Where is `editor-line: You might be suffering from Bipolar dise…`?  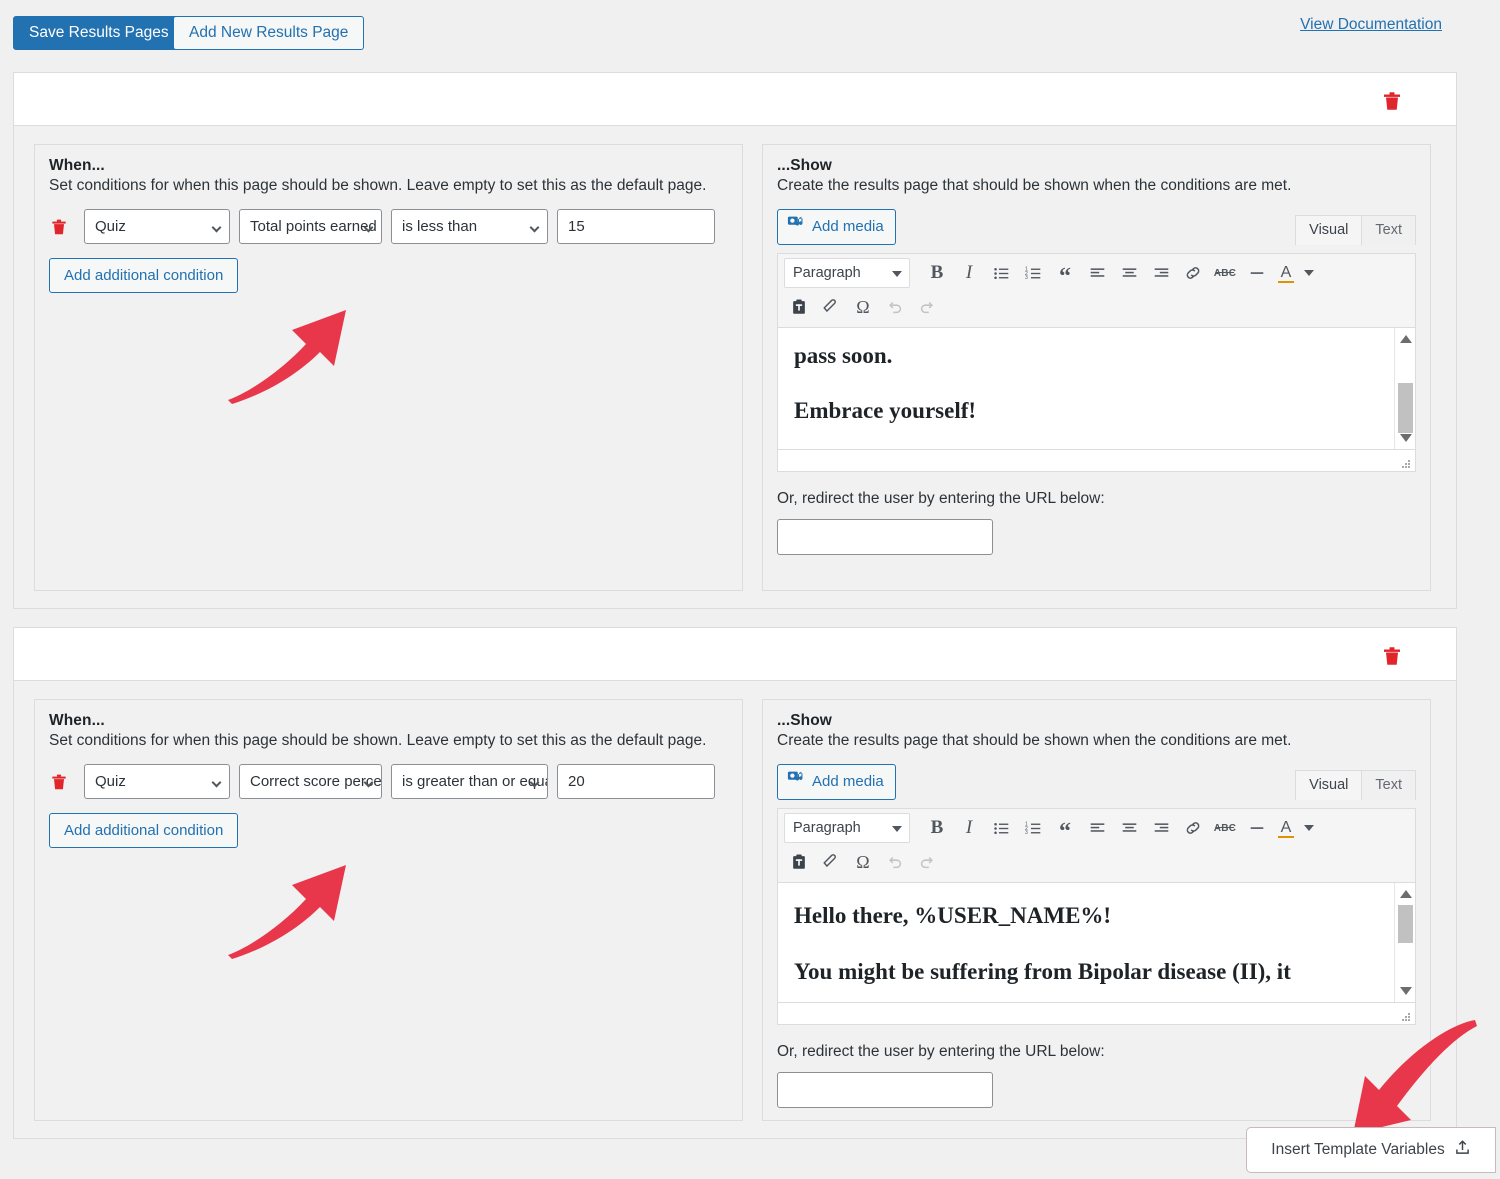 editor-line: You might be suffering from Bipolar dise… is located at coordinates (1042, 971).